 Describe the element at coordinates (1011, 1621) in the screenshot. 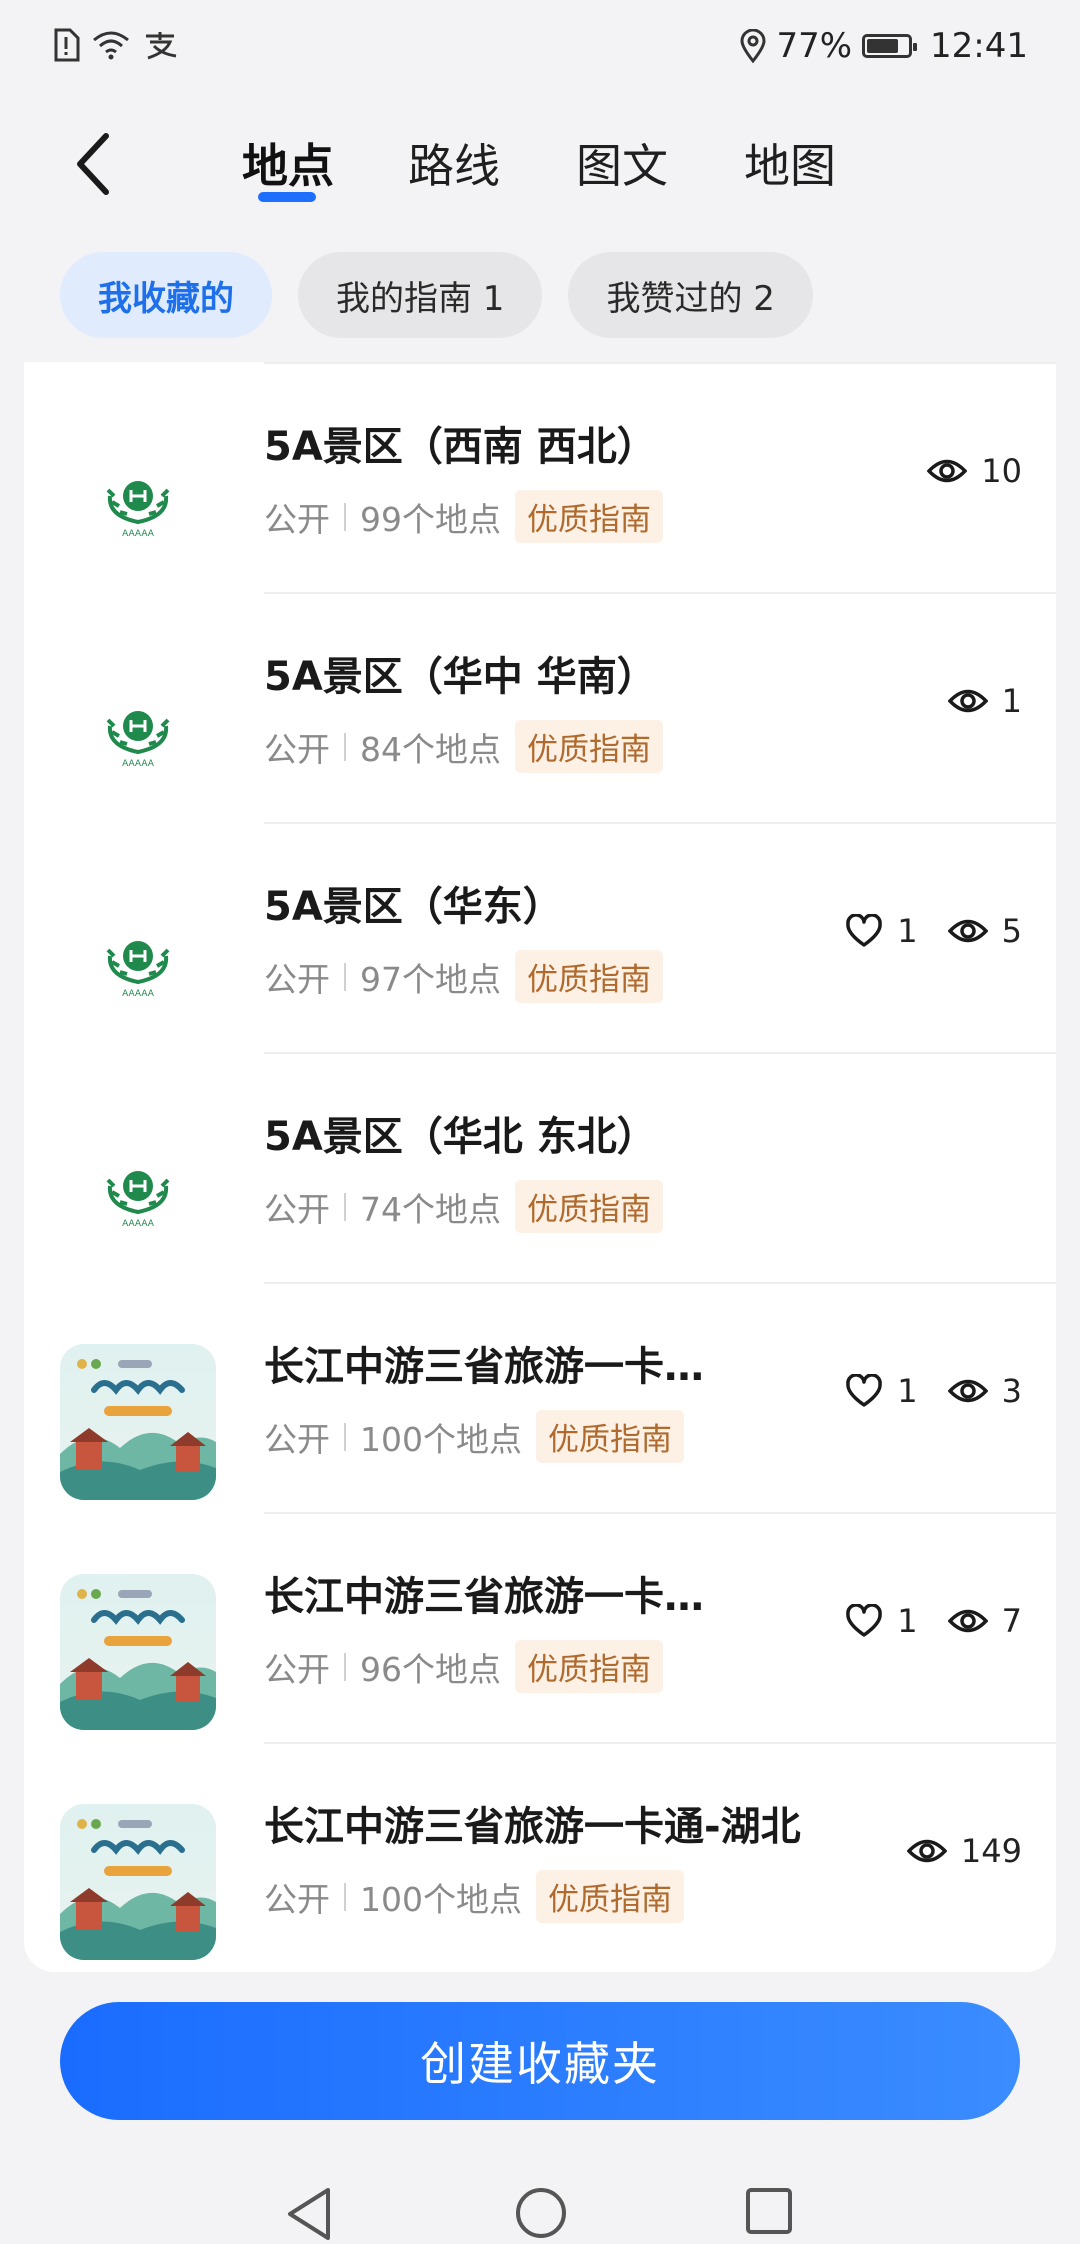

I see `views-count: 7` at that location.